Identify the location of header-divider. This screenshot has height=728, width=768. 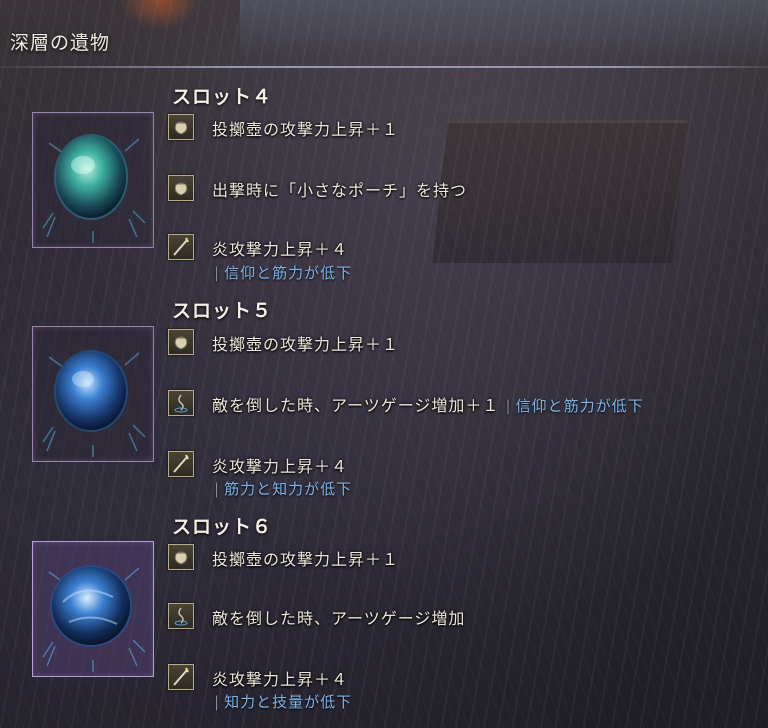
(384, 67).